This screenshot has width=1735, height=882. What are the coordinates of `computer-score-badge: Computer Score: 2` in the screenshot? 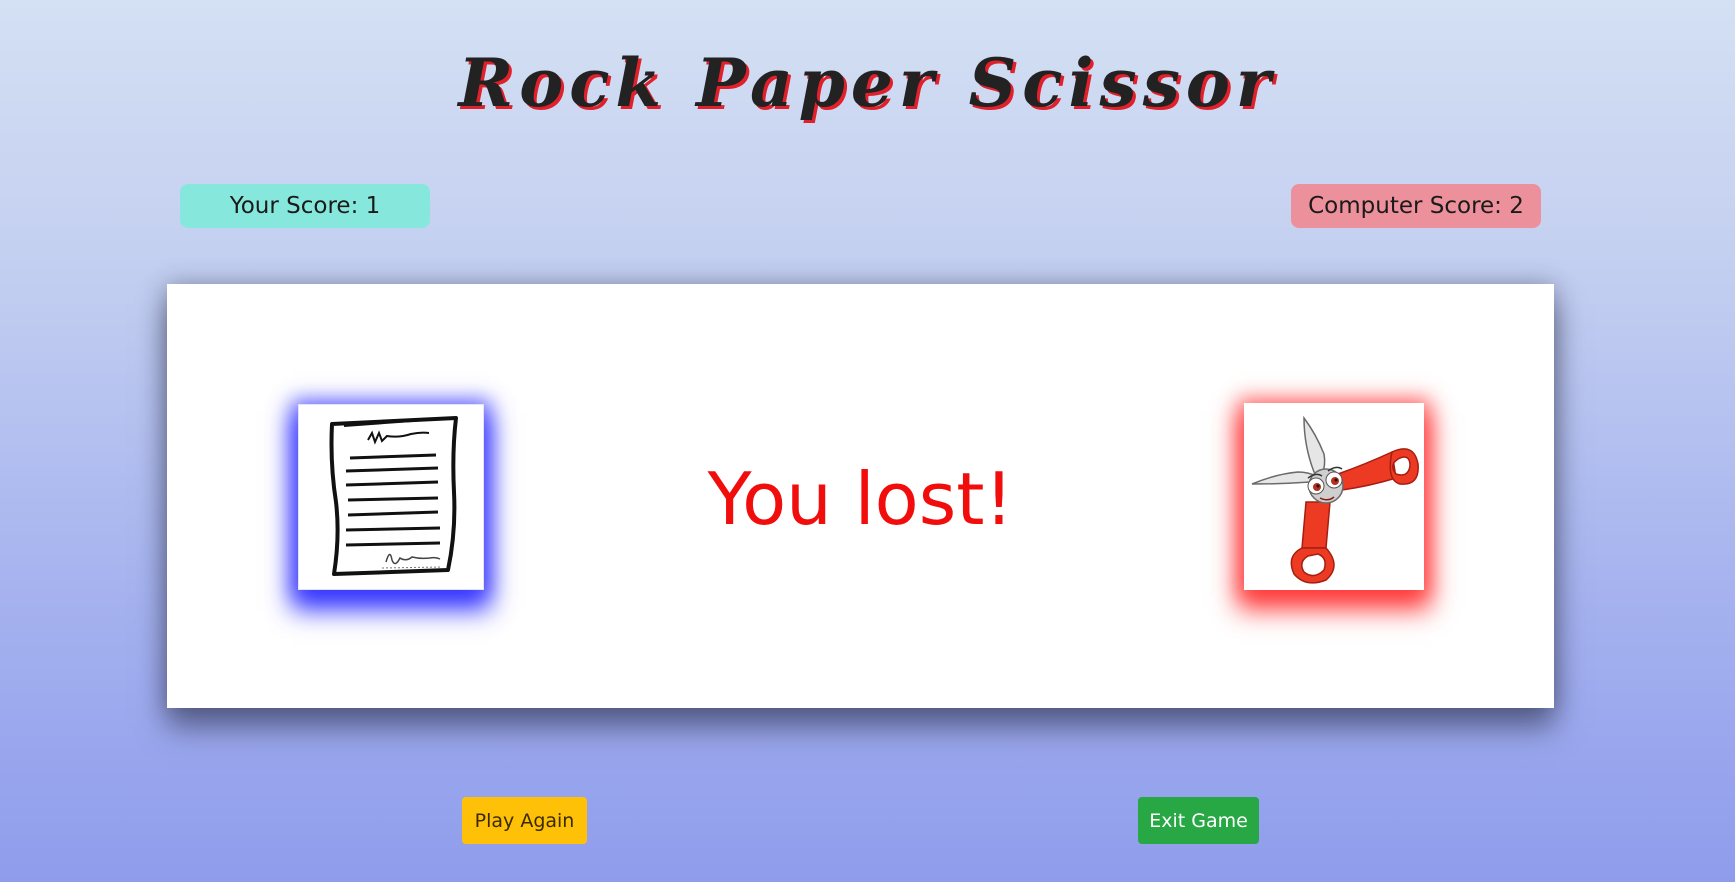 It's located at (1416, 206).